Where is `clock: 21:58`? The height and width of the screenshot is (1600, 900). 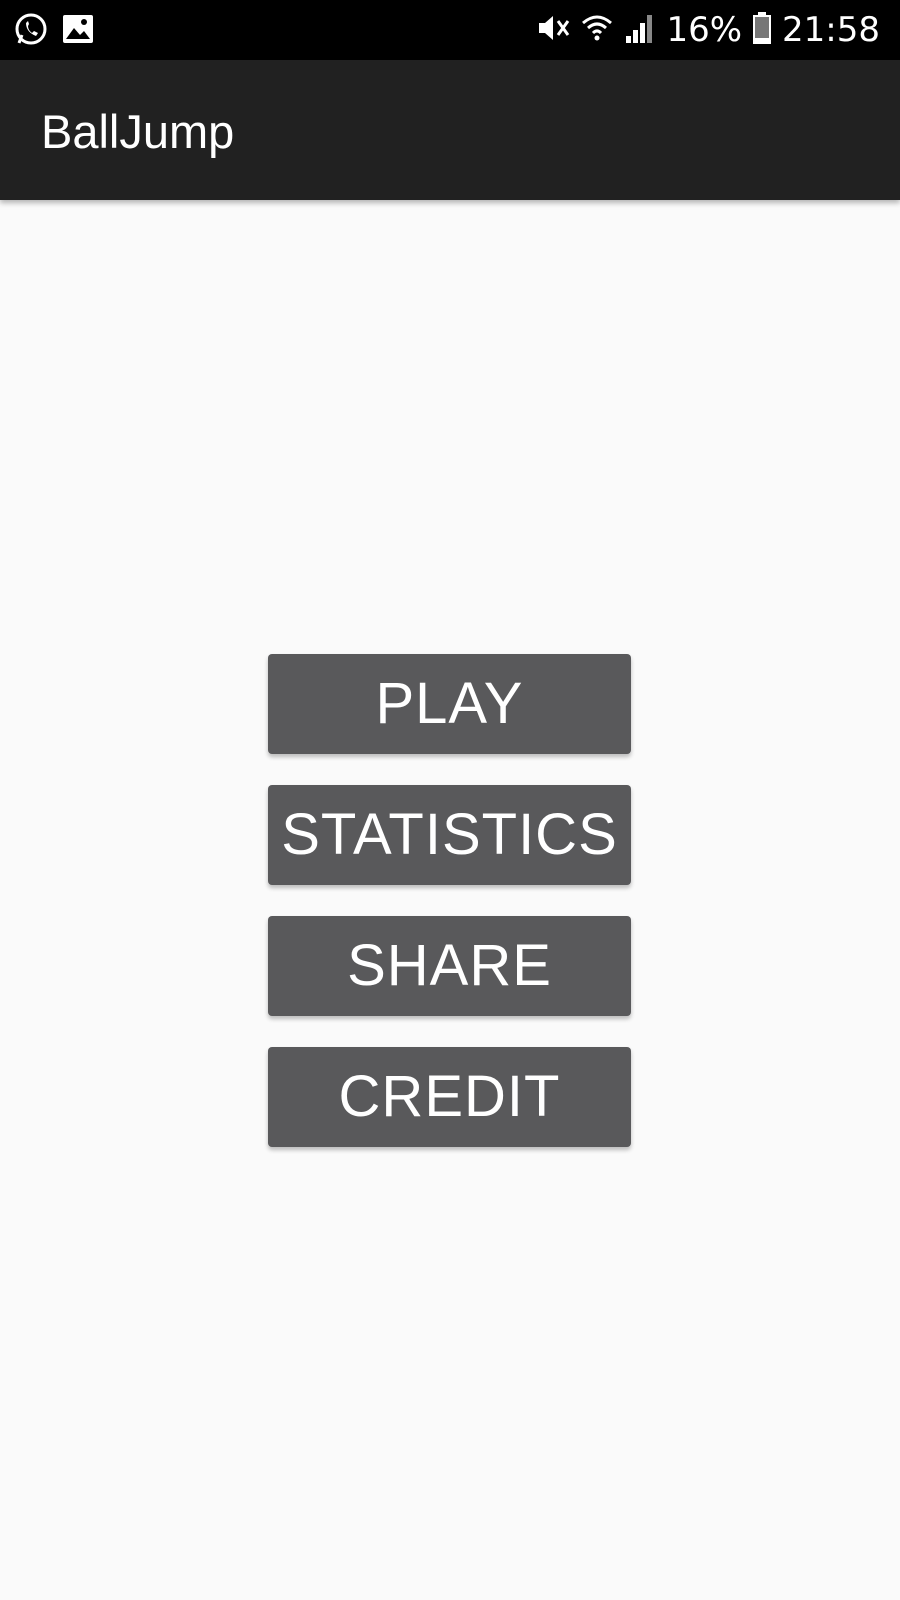 clock: 21:58 is located at coordinates (831, 30).